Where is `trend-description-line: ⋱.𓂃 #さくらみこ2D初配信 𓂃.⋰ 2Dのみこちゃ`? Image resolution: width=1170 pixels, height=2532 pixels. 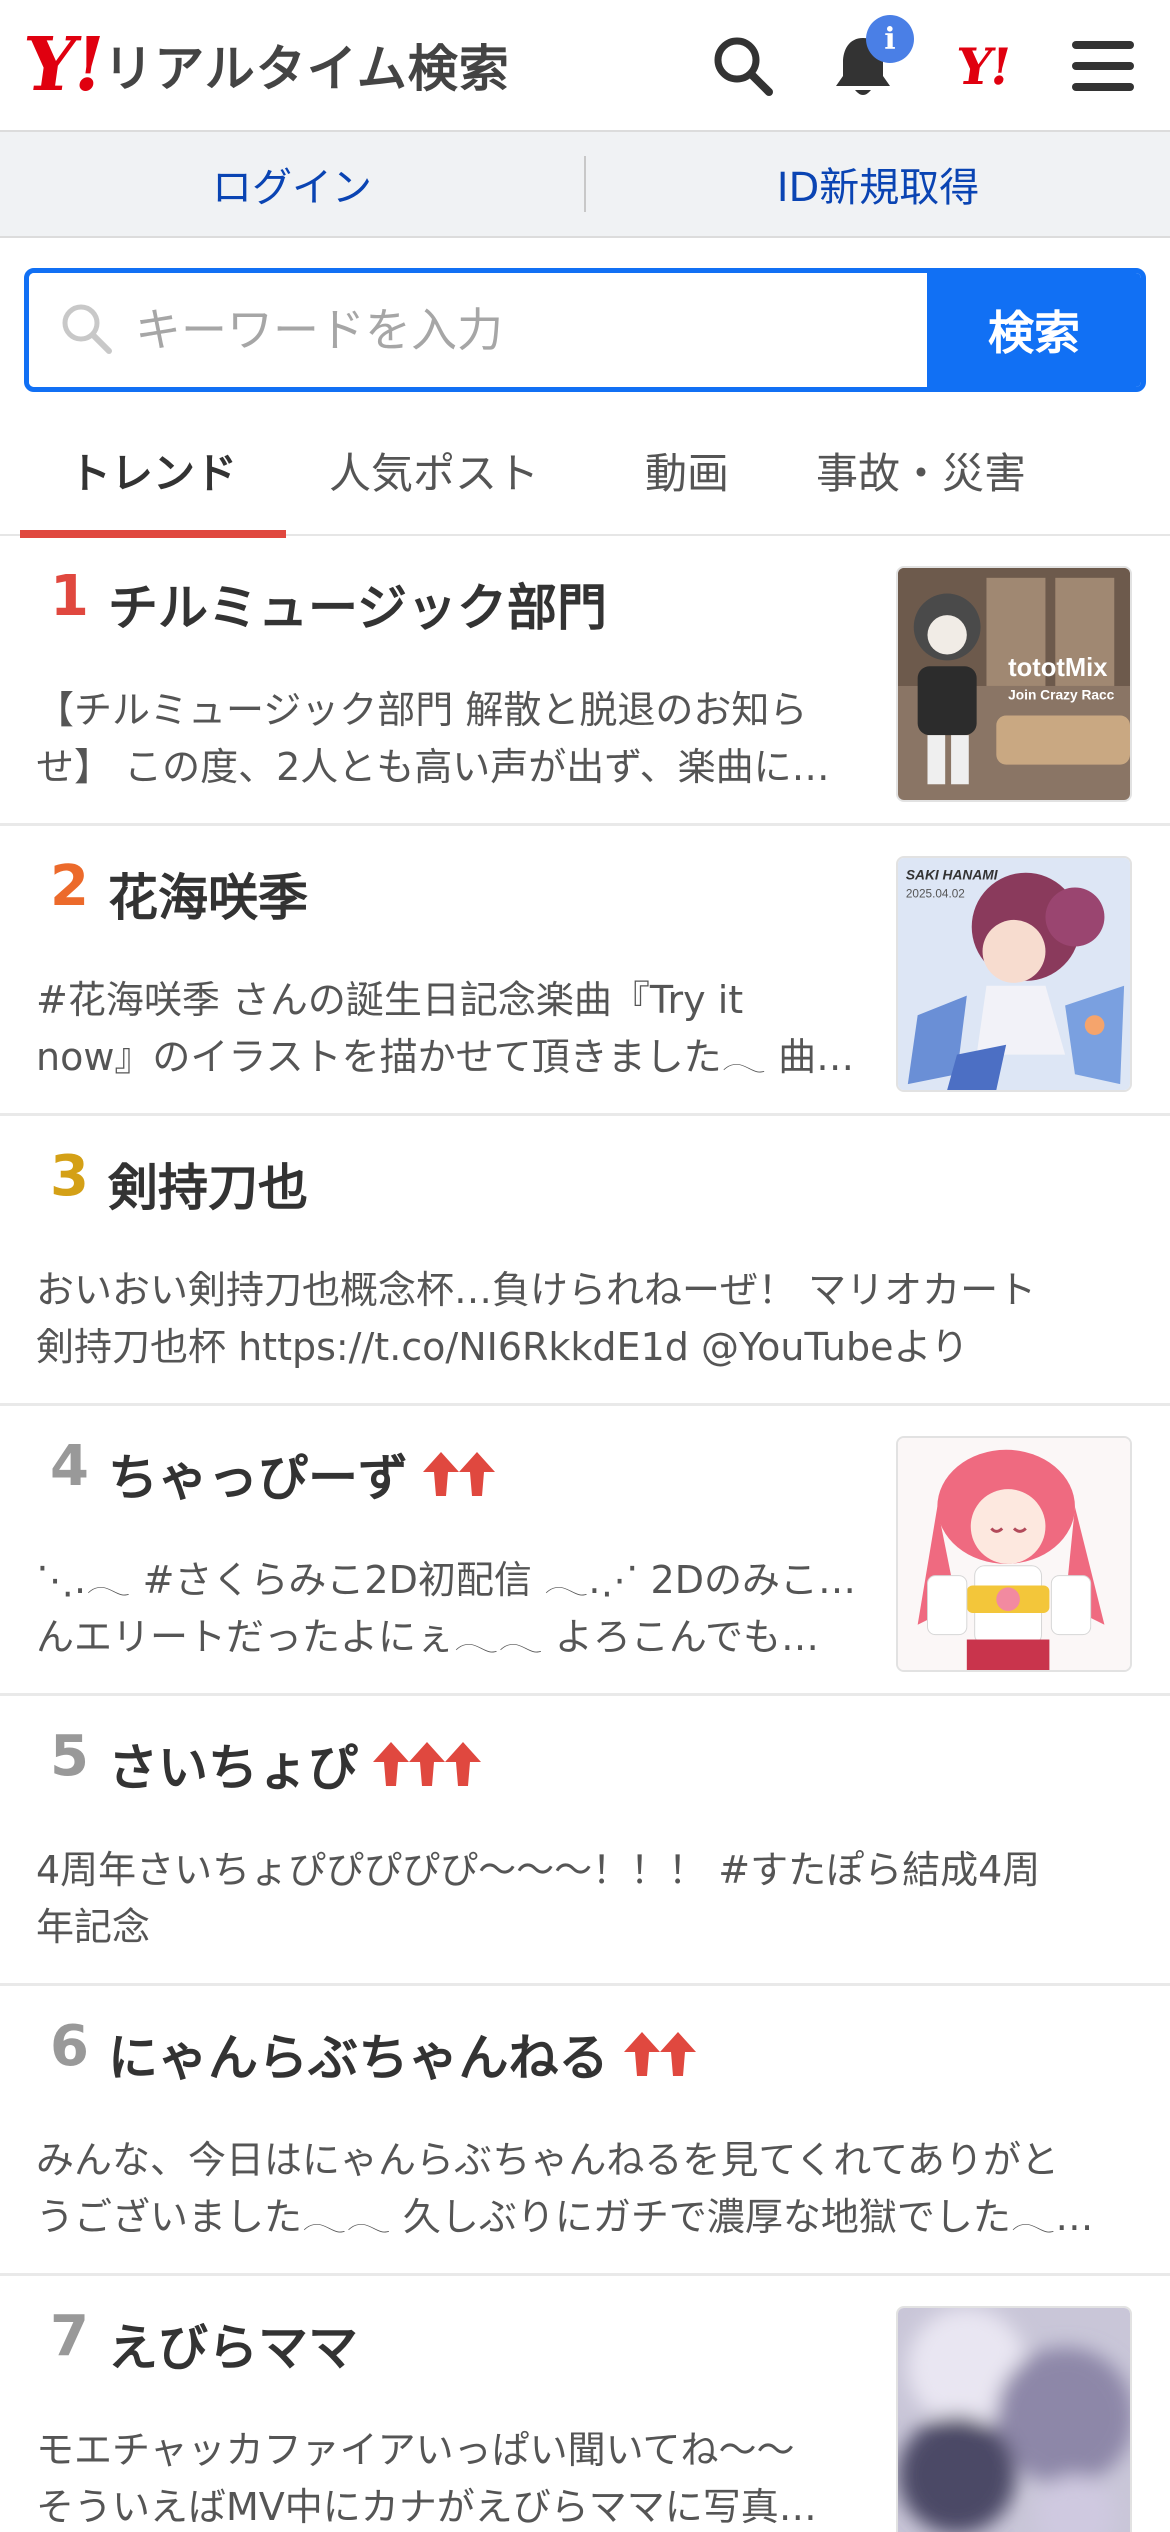 trend-description-line: ⋱.𓂃 #さくらみこ2D初配信 𓂃.⋰ 2Dのみこちゃ is located at coordinates (446, 1580).